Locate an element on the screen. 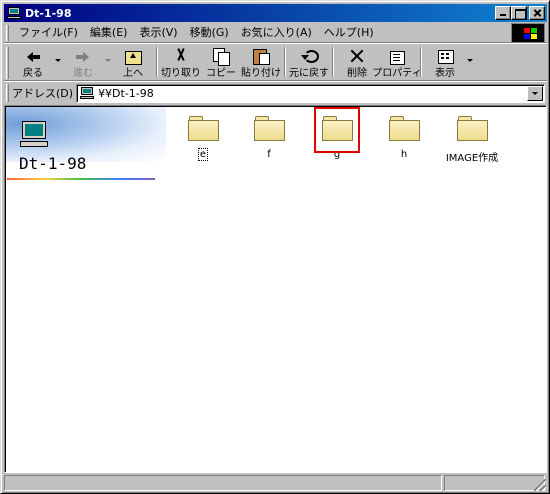  cut-button: 切り取り is located at coordinates (181, 62).